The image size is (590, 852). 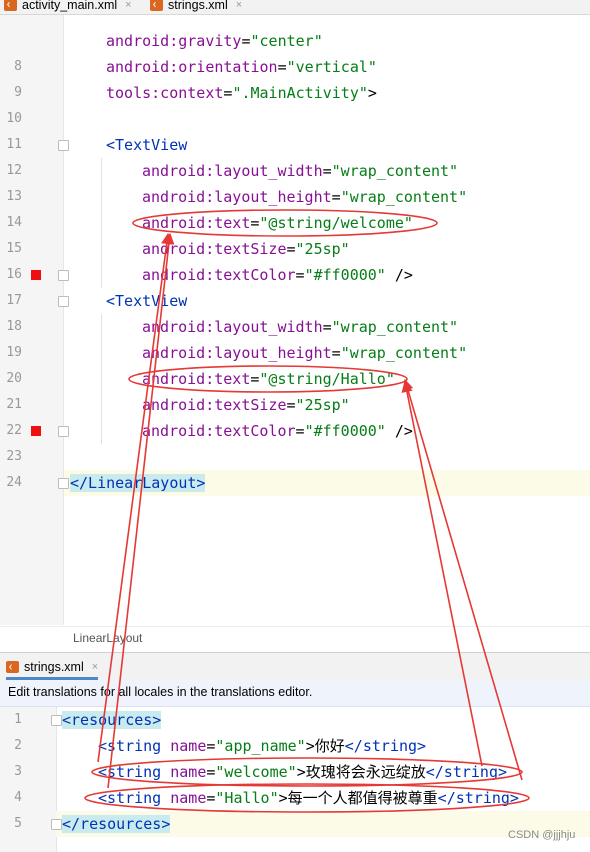 What do you see at coordinates (268, 379) in the screenshot?
I see `highlight-ellipse-hallo-ref` at bounding box center [268, 379].